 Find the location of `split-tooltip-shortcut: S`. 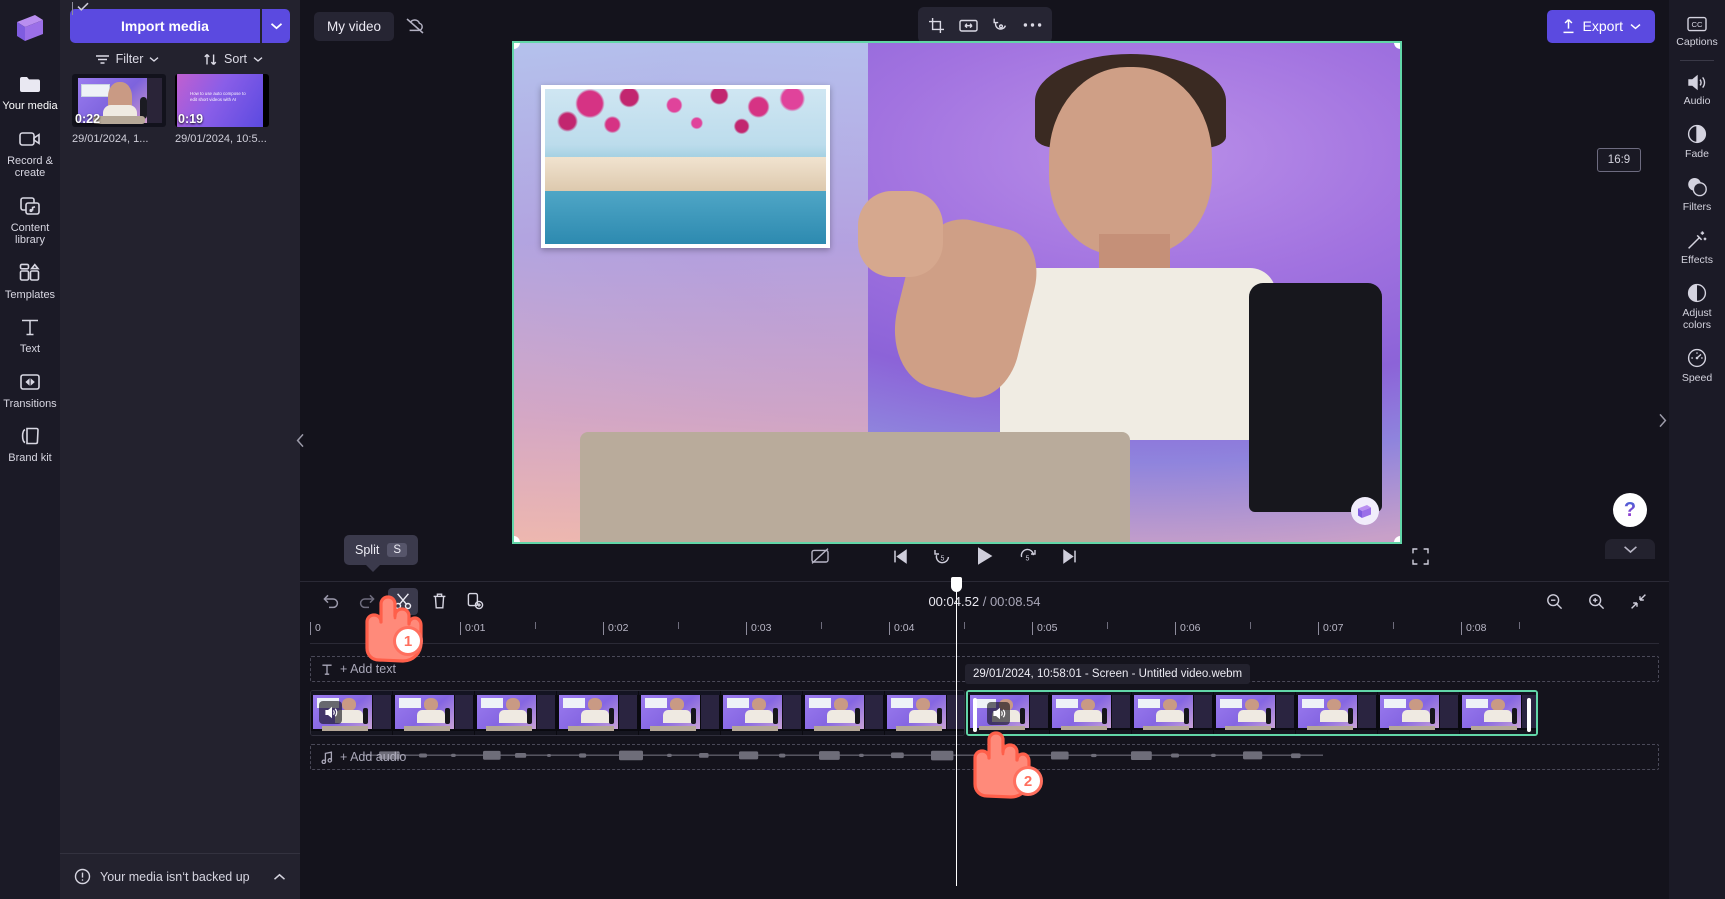

split-tooltip-shortcut: S is located at coordinates (397, 550).